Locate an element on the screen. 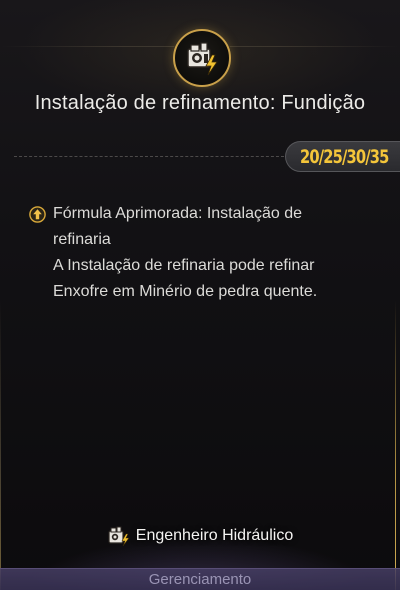 The image size is (400, 590). role-row: Engenheiro Hidráulico is located at coordinates (200, 537).